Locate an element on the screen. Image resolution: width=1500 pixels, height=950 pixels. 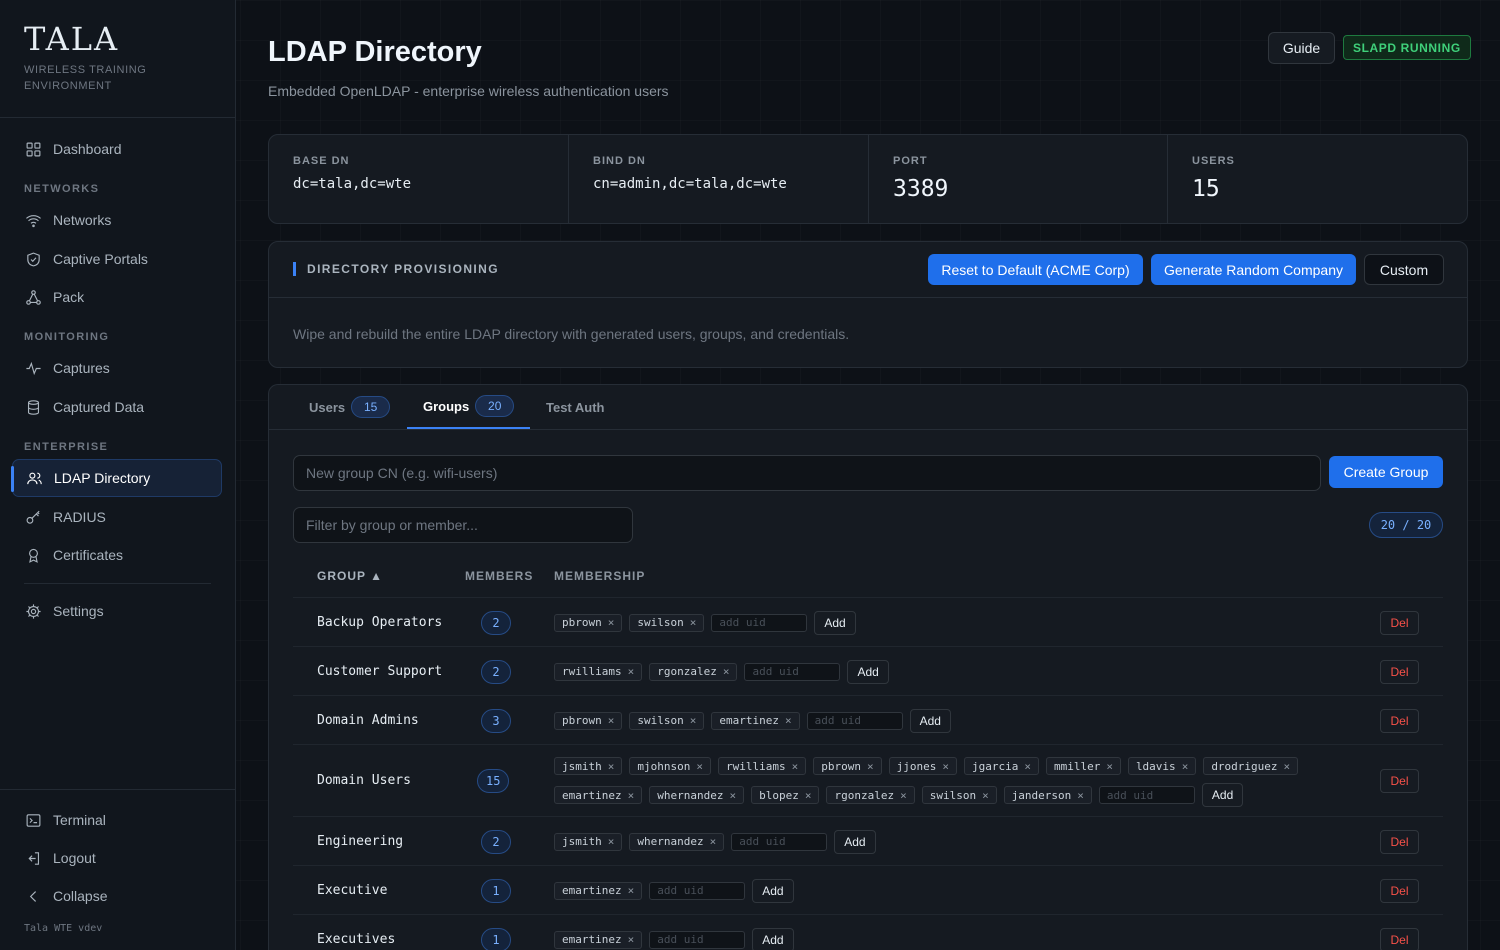
sidebar-item-label: LDAP Directory is located at coordinates (102, 478).